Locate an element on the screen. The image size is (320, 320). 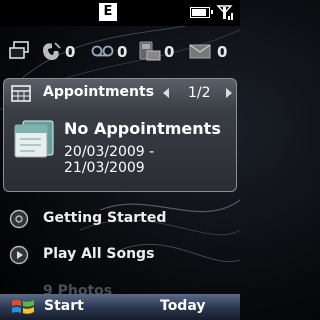
voicemail-notification: 0 is located at coordinates (109, 52).